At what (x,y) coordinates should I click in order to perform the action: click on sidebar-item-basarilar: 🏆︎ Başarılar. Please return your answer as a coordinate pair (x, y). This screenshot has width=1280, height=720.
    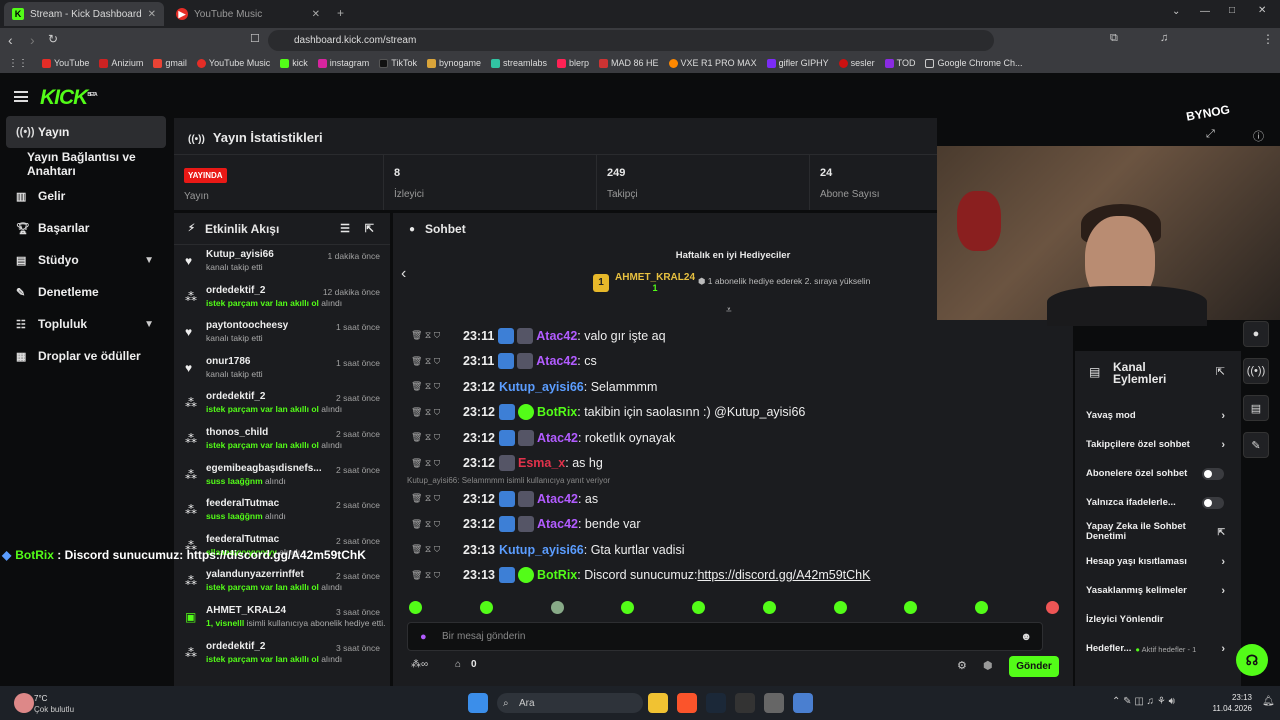
    Looking at the image, I should click on (86, 228).